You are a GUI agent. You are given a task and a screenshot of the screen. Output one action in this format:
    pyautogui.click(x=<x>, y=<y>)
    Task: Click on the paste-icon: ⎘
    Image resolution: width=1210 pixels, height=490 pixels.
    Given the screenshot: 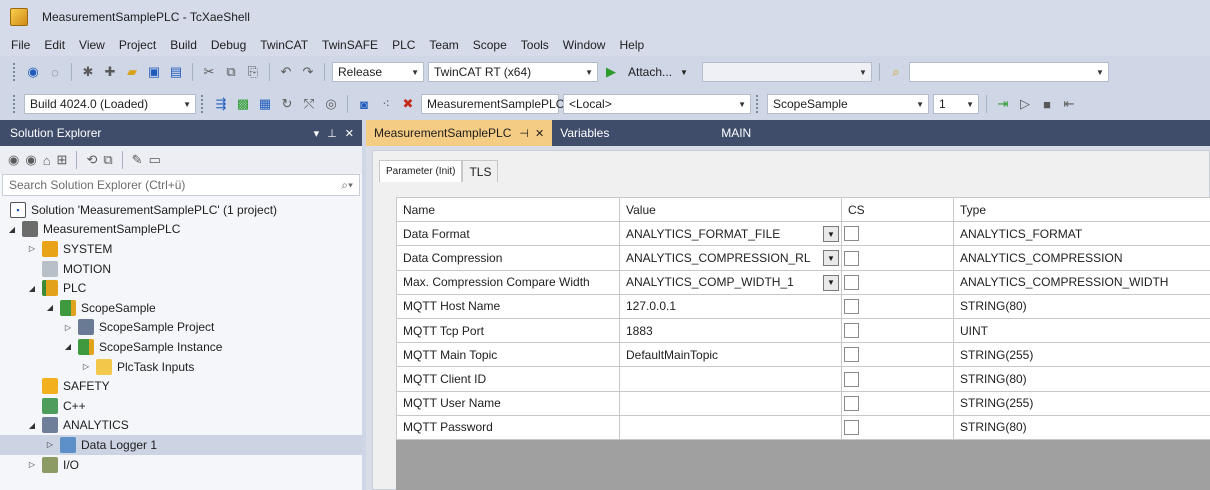 What is the action you would take?
    pyautogui.click(x=253, y=72)
    